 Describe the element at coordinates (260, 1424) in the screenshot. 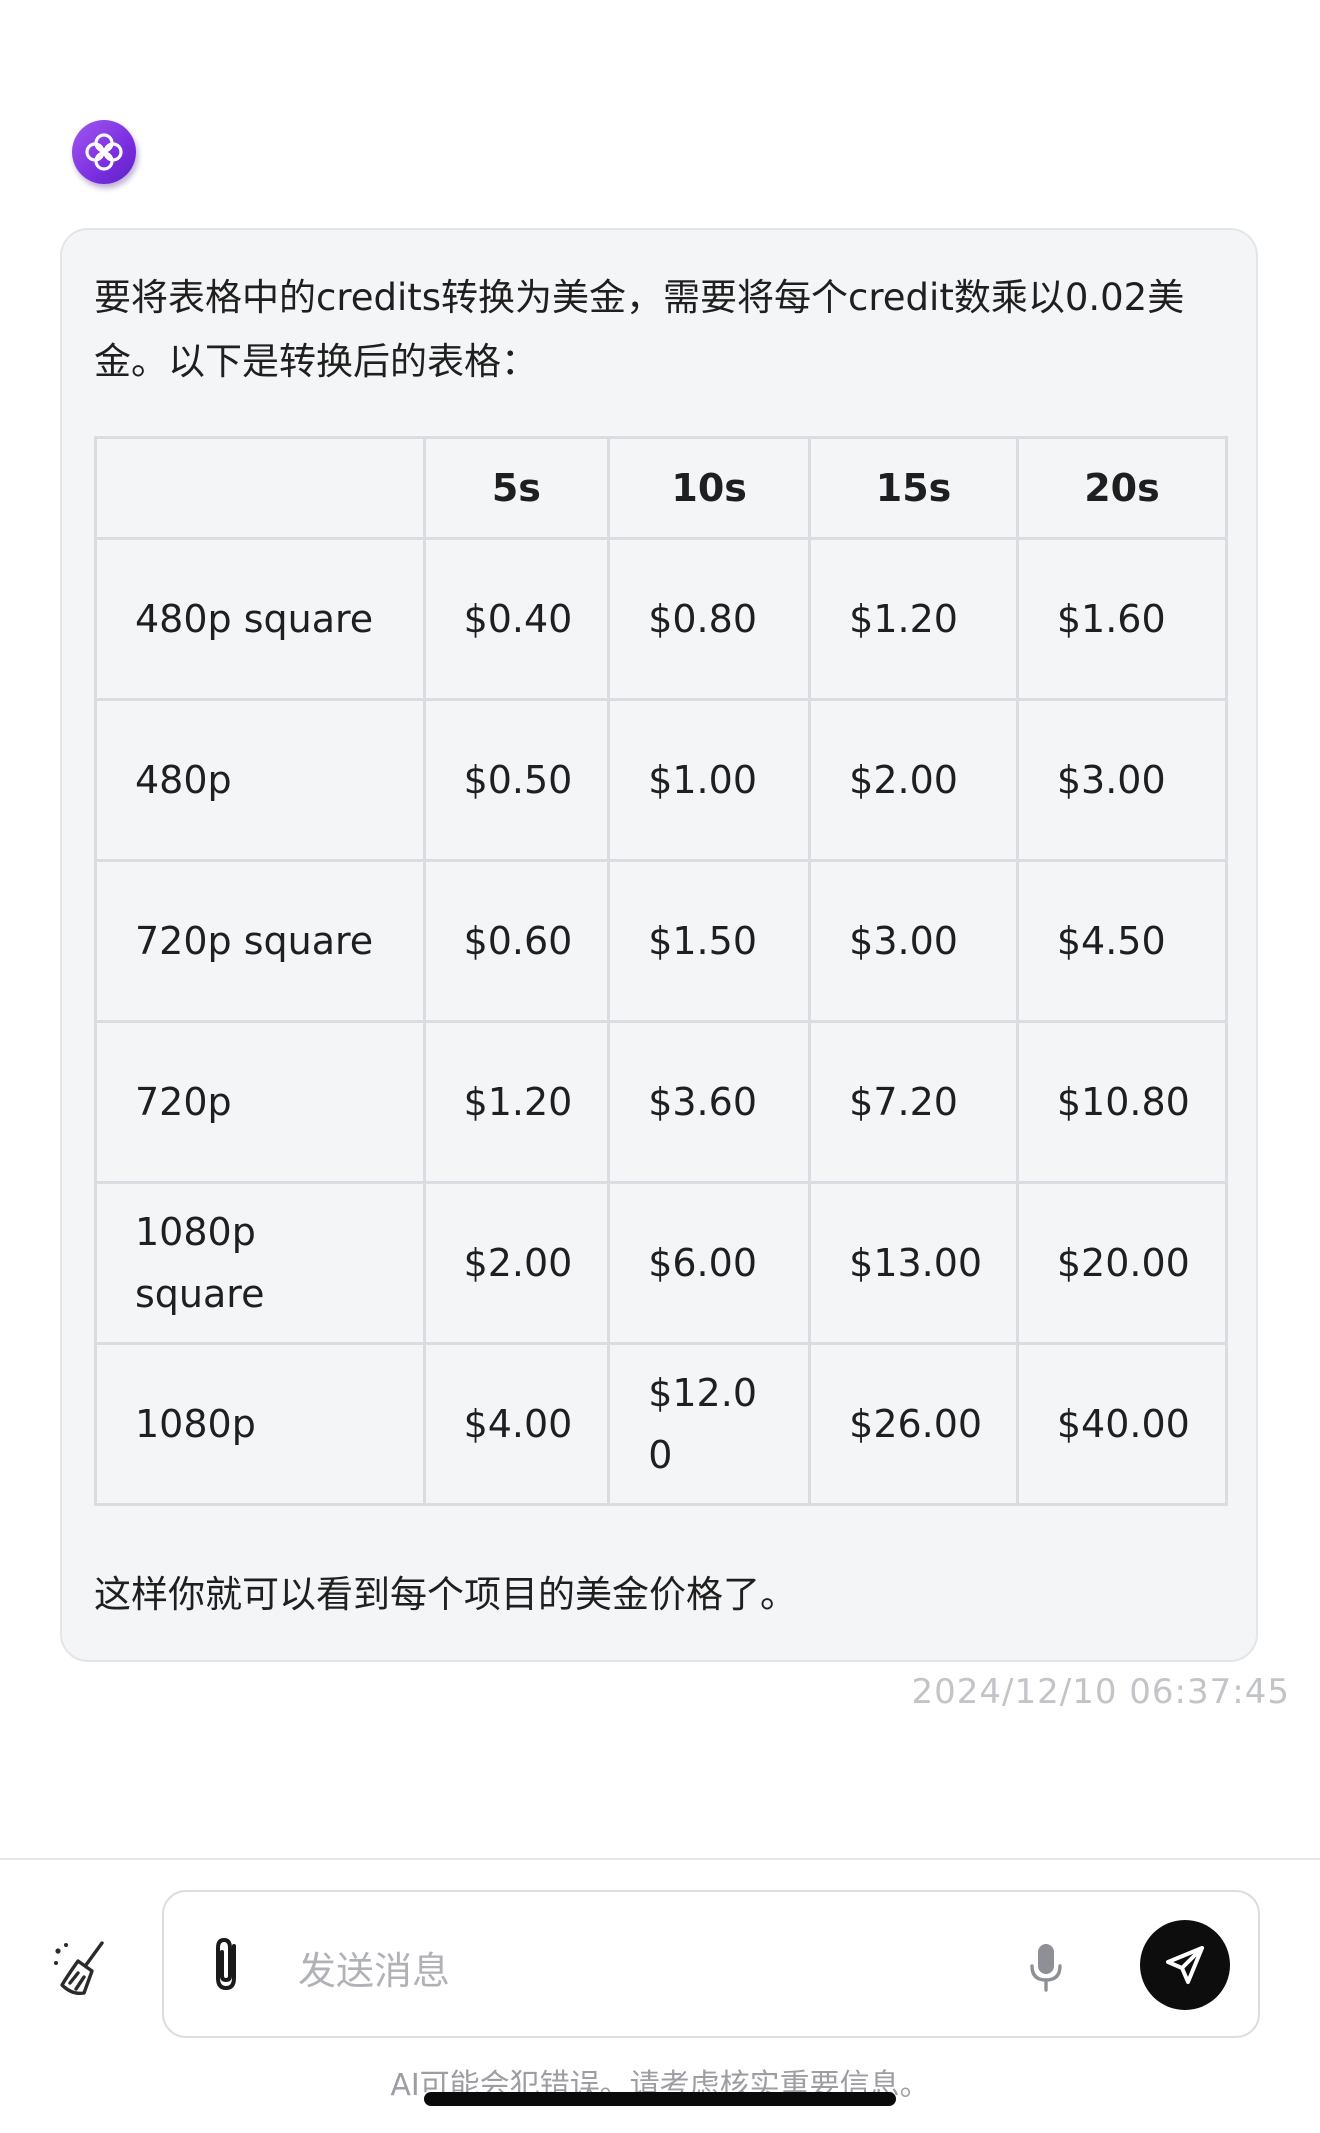

I see `row-label: 1080p` at that location.